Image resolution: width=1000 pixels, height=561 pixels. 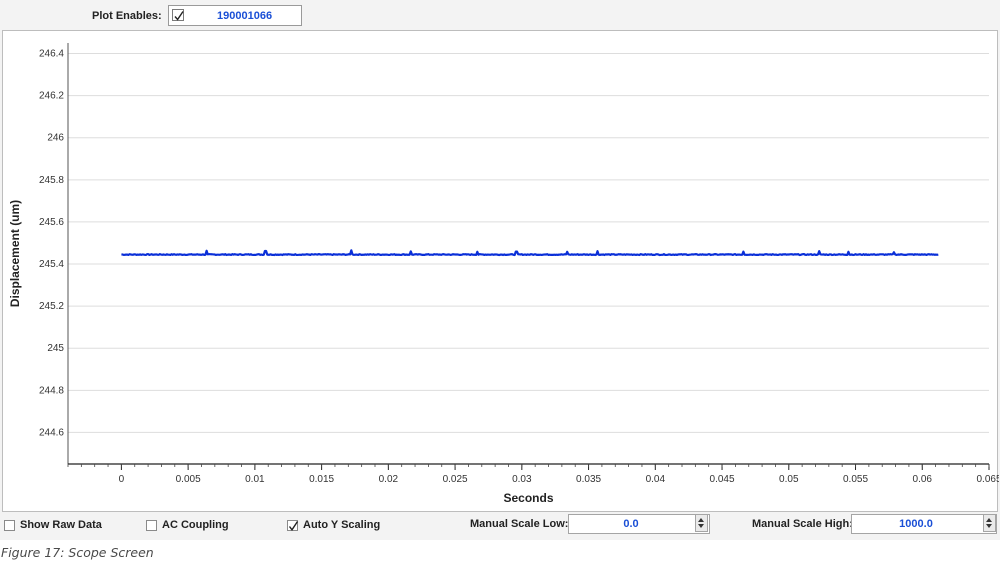 I want to click on plot-enables-label: Plot Enables:, so click(x=127, y=16).